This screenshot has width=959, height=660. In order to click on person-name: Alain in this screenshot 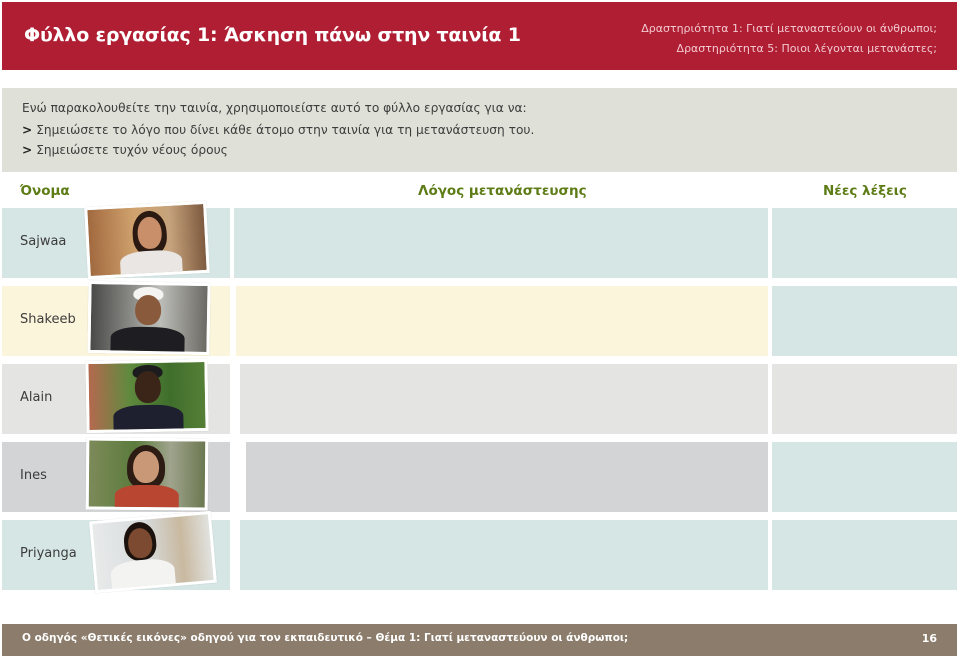, I will do `click(36, 397)`.